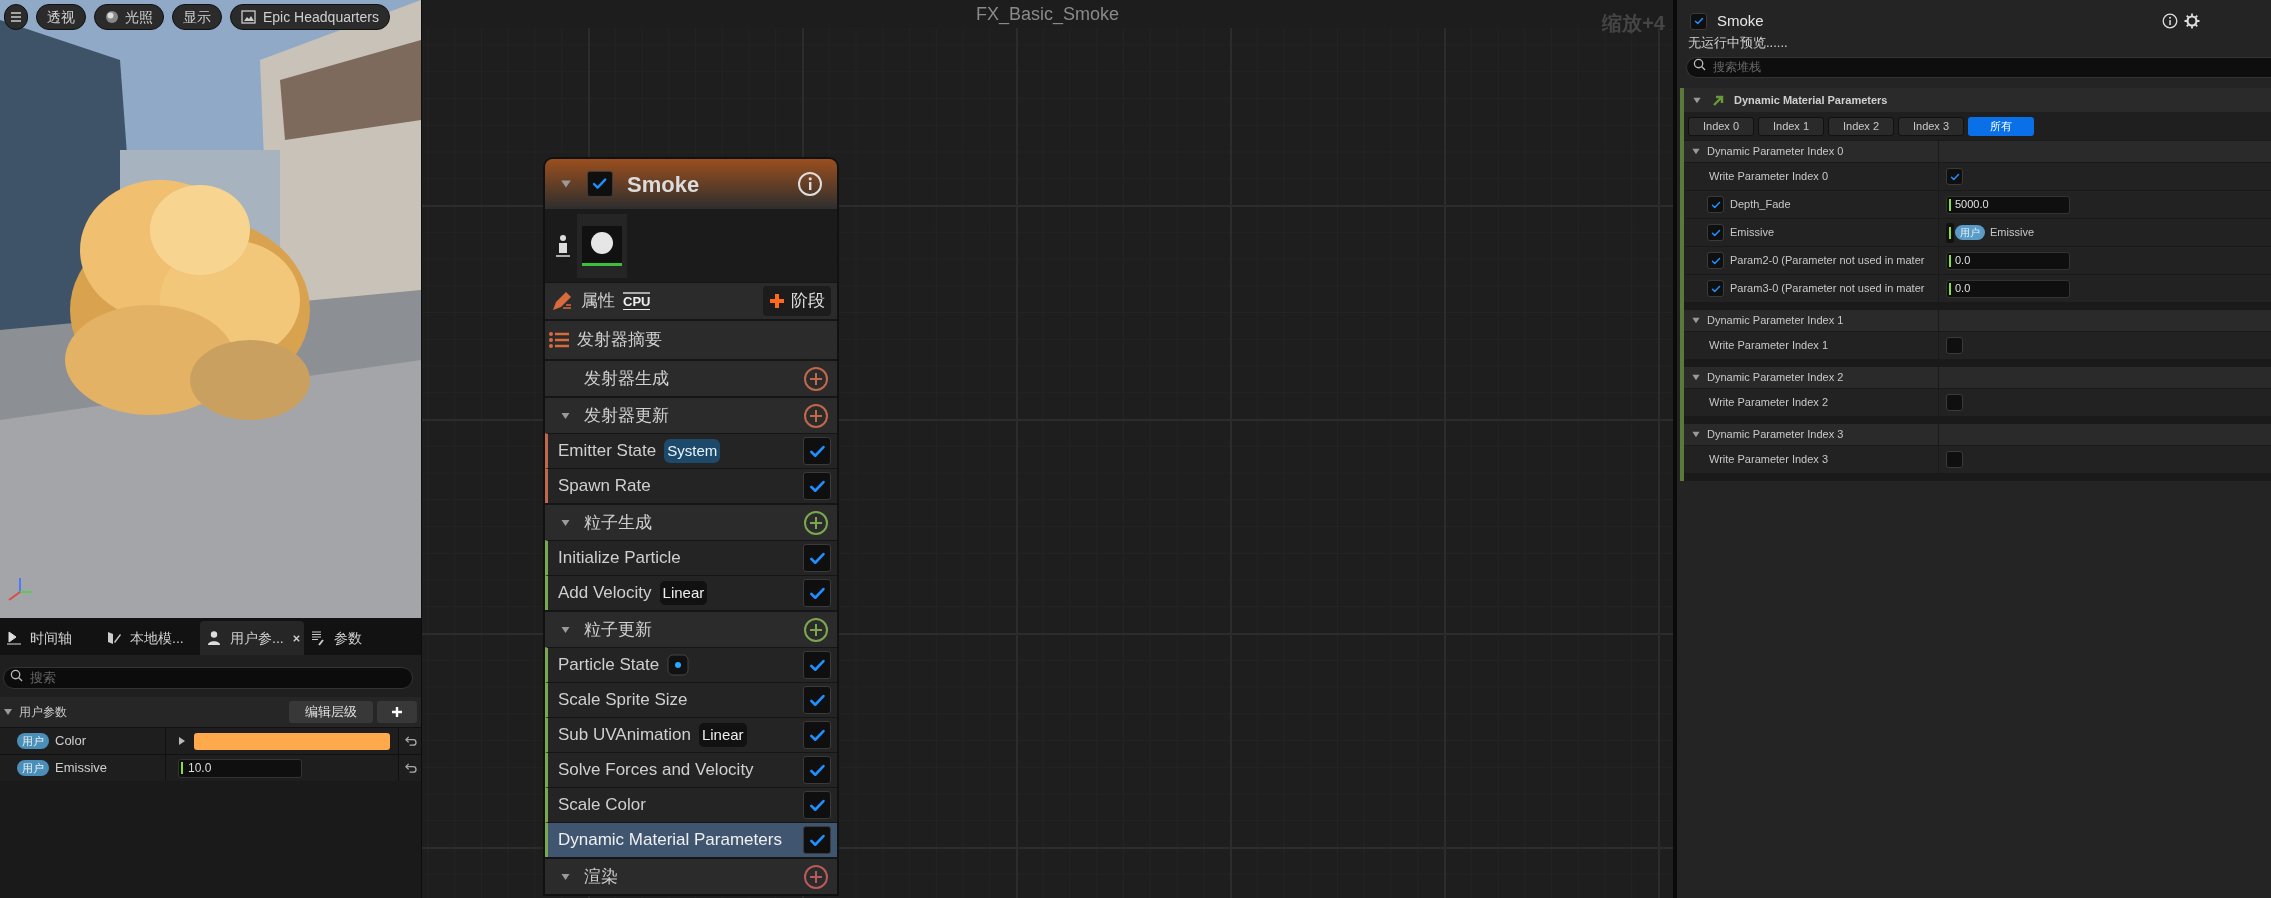  I want to click on section-title: Dynamic Parameter Index 3, so click(1775, 435).